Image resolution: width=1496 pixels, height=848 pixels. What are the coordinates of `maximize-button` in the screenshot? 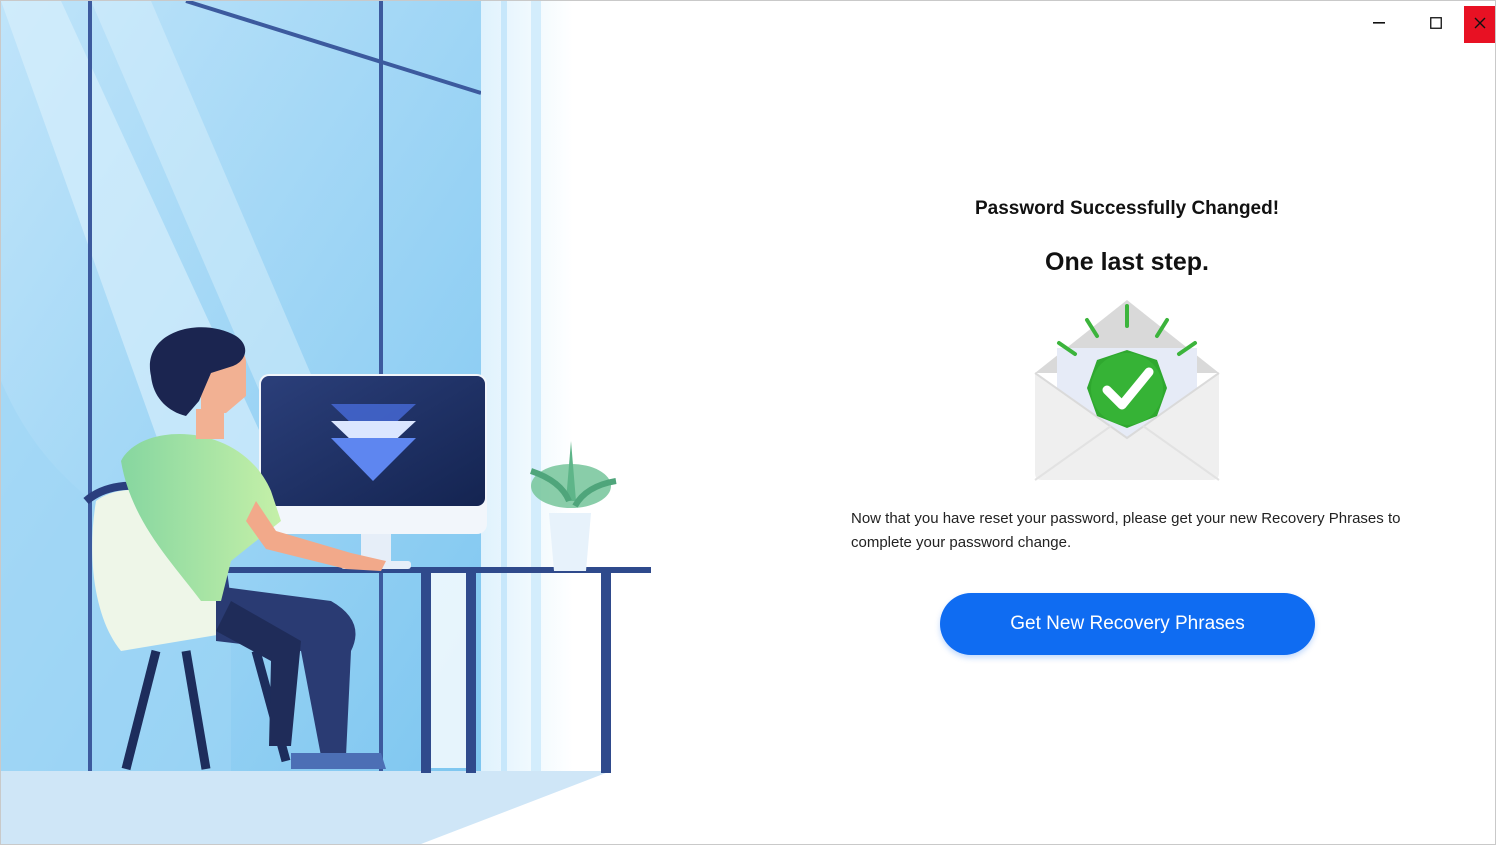 It's located at (1435, 24).